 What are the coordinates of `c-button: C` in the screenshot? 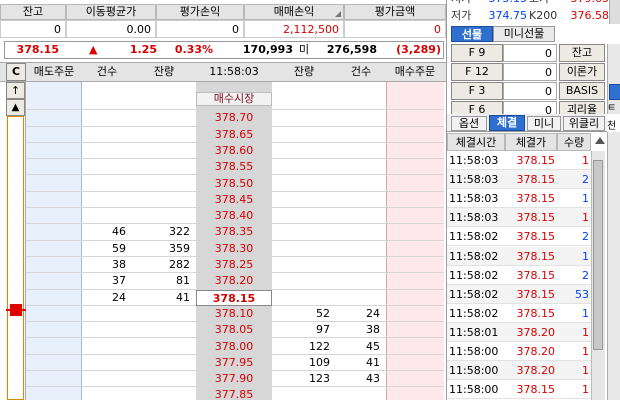 It's located at (16, 72).